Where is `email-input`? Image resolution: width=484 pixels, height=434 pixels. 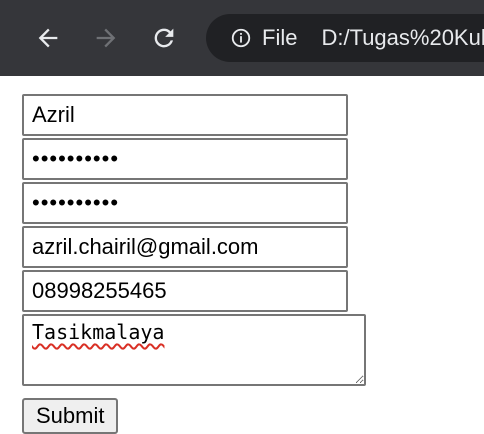 email-input is located at coordinates (185, 247).